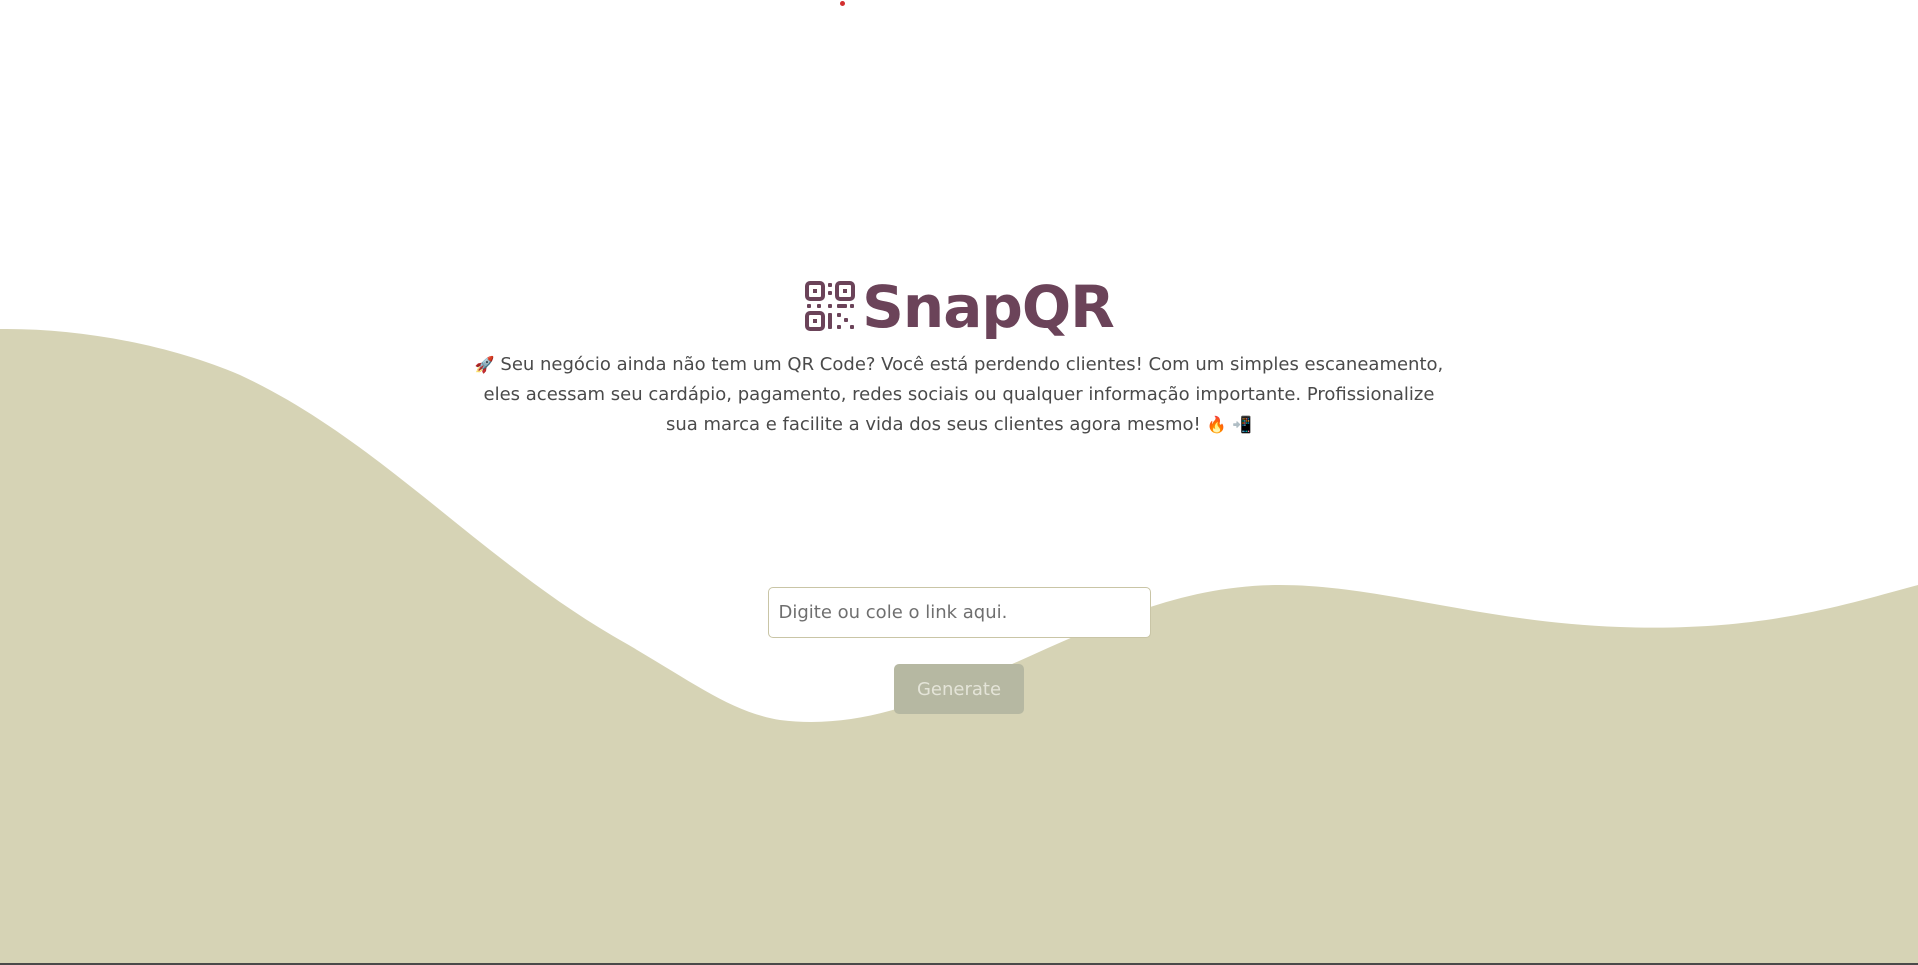 This screenshot has height=965, width=1918. What do you see at coordinates (959, 689) in the screenshot?
I see `generate-button: Generate` at bounding box center [959, 689].